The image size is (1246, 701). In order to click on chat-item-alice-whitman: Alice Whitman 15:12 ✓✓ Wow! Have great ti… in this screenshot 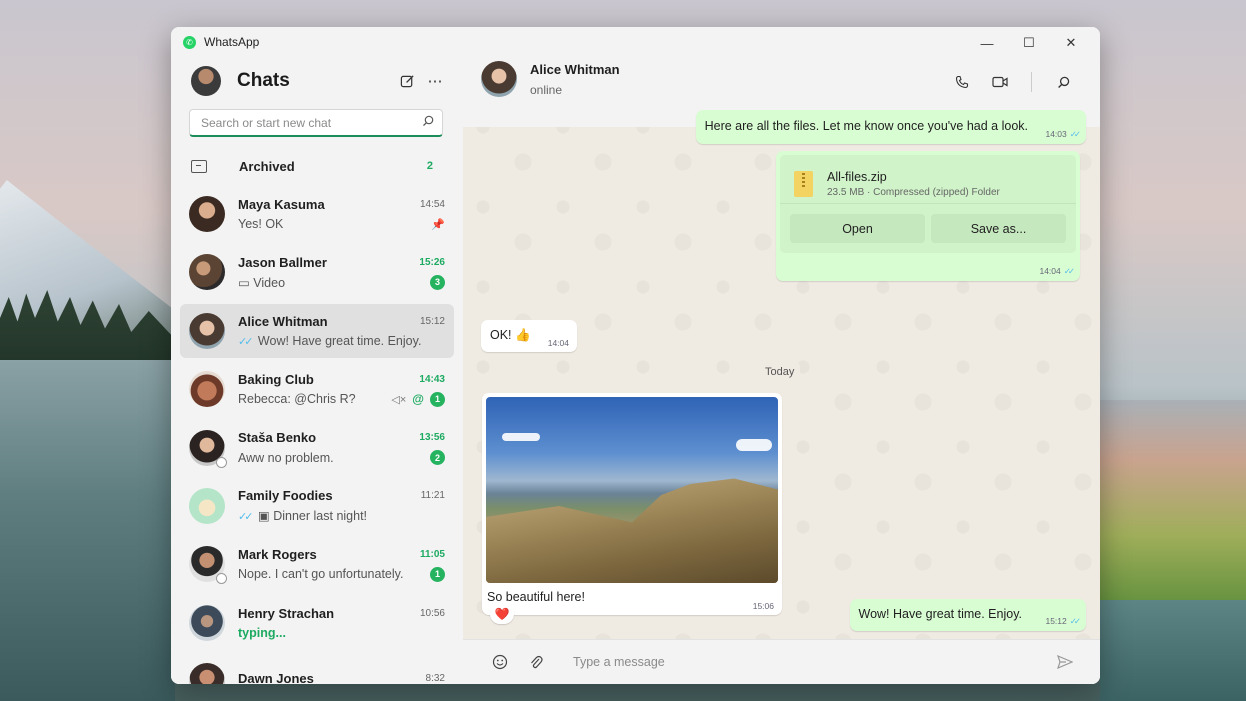, I will do `click(317, 330)`.